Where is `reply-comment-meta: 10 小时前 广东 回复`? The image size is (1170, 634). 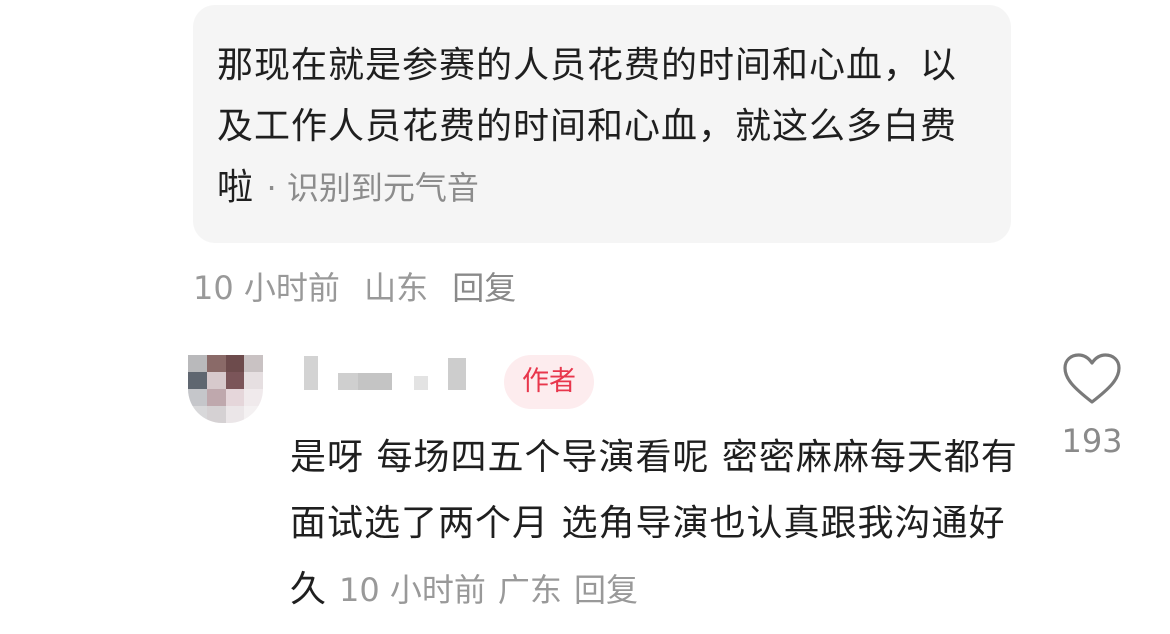 reply-comment-meta: 10 小时前 广东 回复 is located at coordinates (482, 590).